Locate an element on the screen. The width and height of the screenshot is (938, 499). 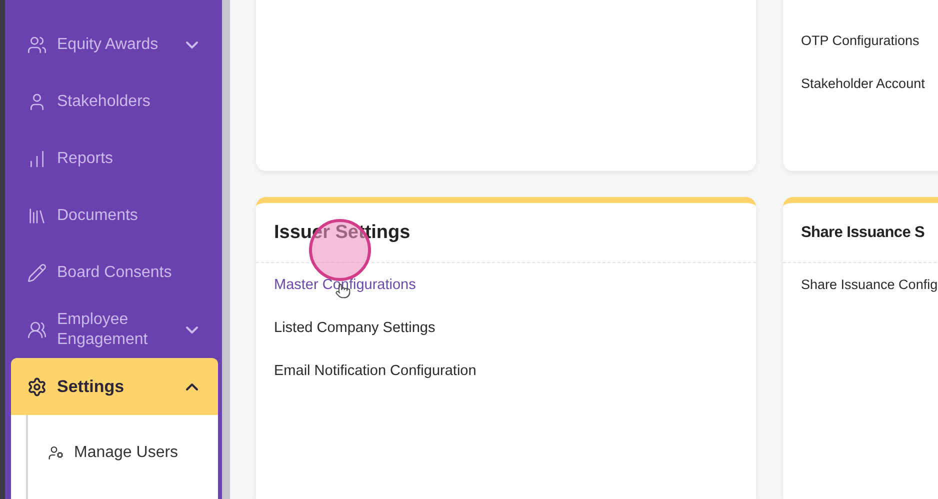
pencil-icon is located at coordinates (37, 272).